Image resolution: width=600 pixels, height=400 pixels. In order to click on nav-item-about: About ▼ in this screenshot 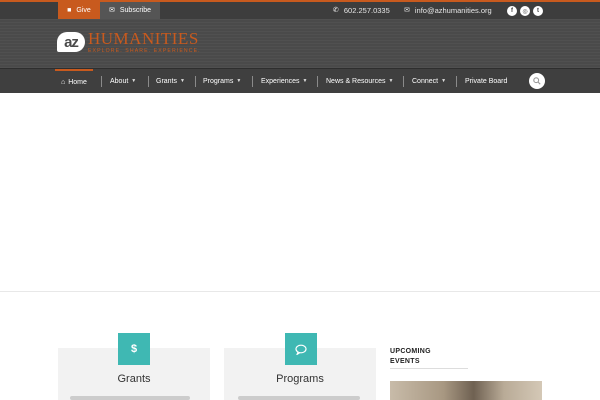, I will do `click(123, 81)`.